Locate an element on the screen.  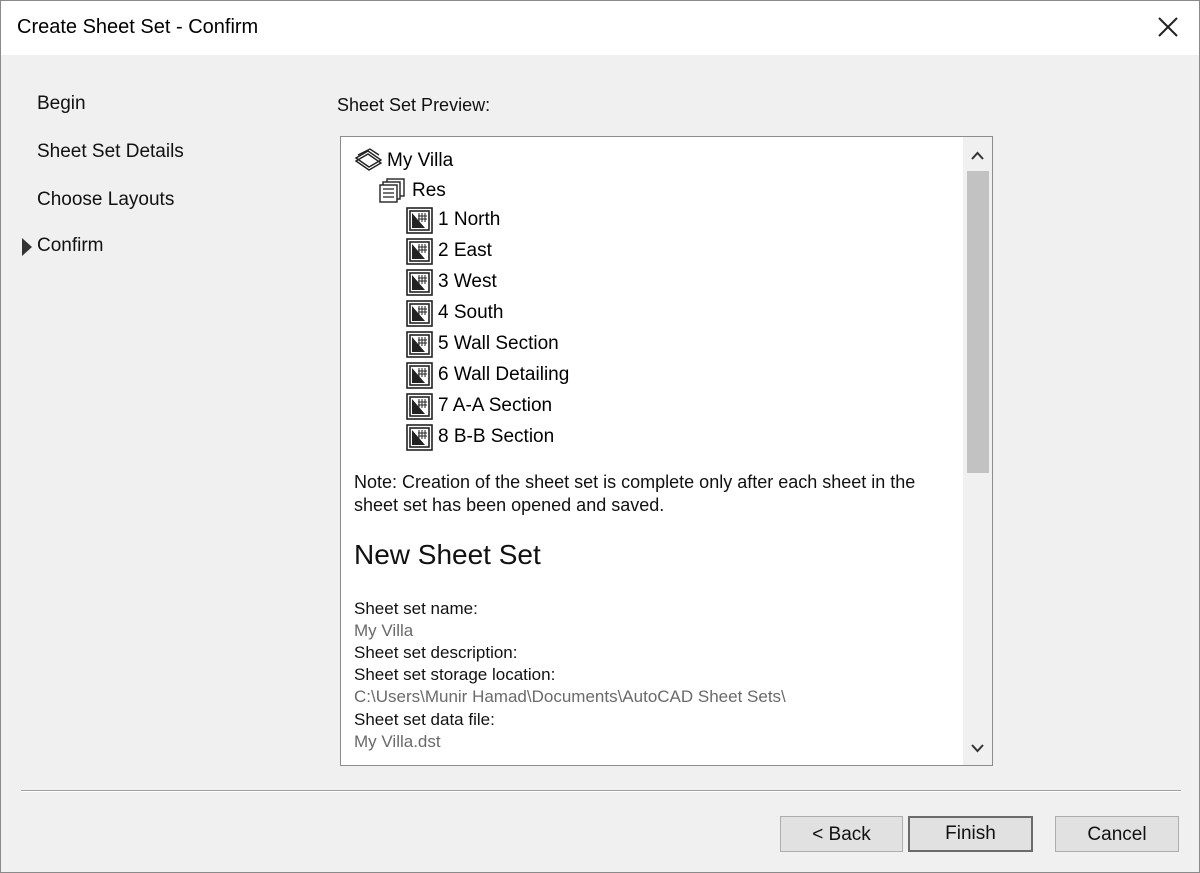
sheet-set-icon is located at coordinates (368, 159).